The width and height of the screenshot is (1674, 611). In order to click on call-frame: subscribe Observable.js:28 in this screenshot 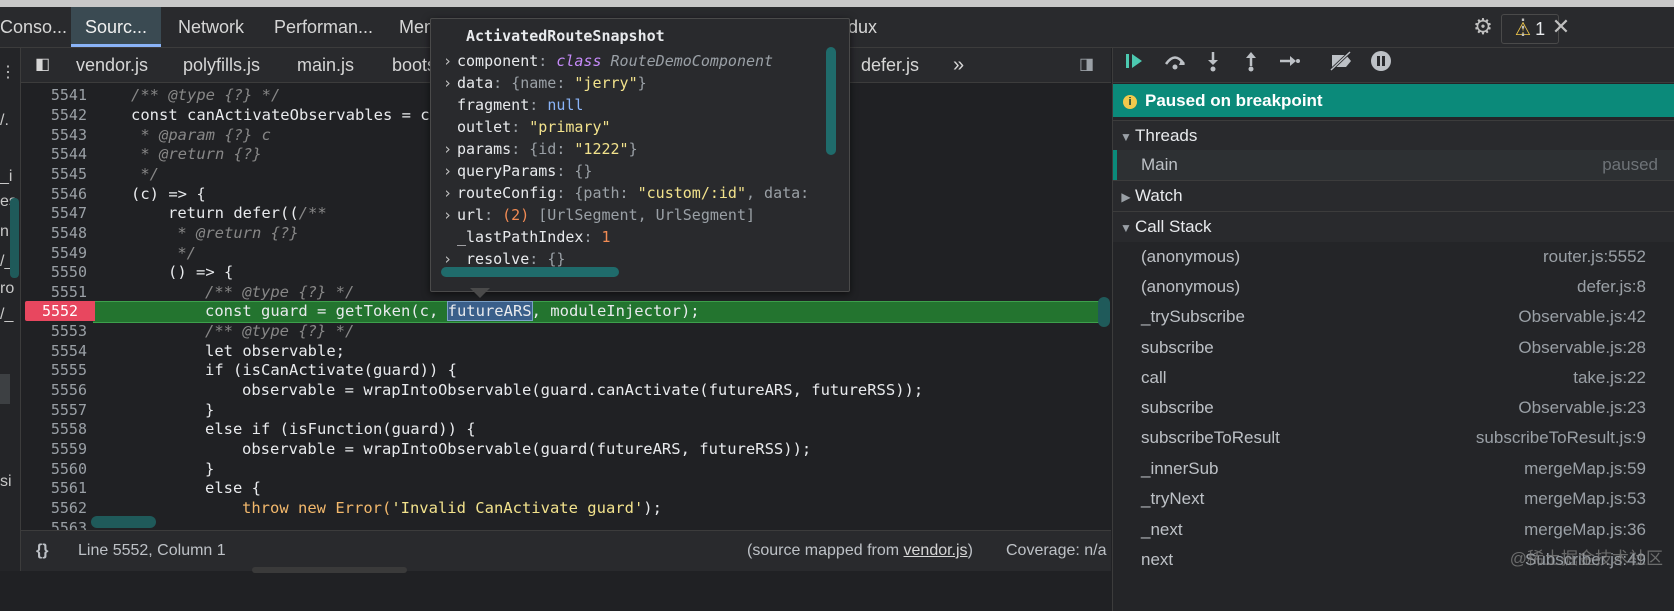, I will do `click(1393, 348)`.